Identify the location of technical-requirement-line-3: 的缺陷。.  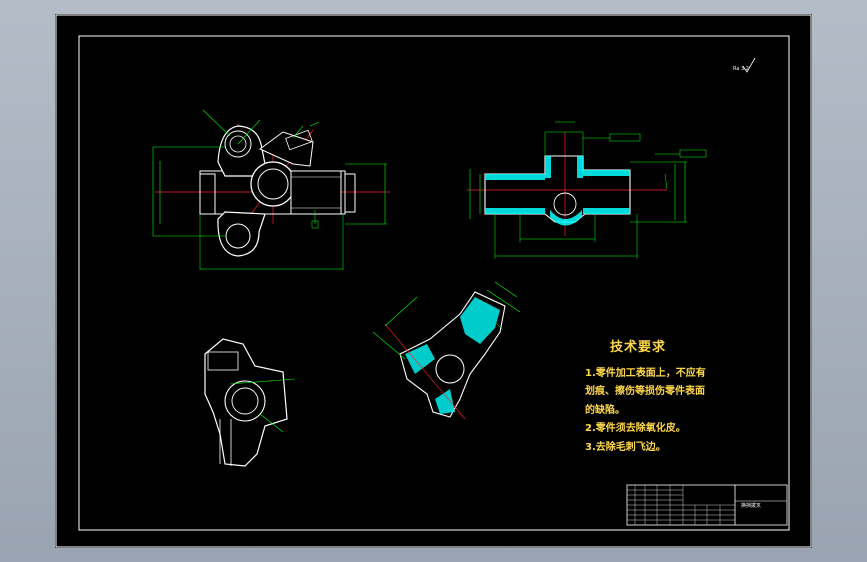
(605, 410).